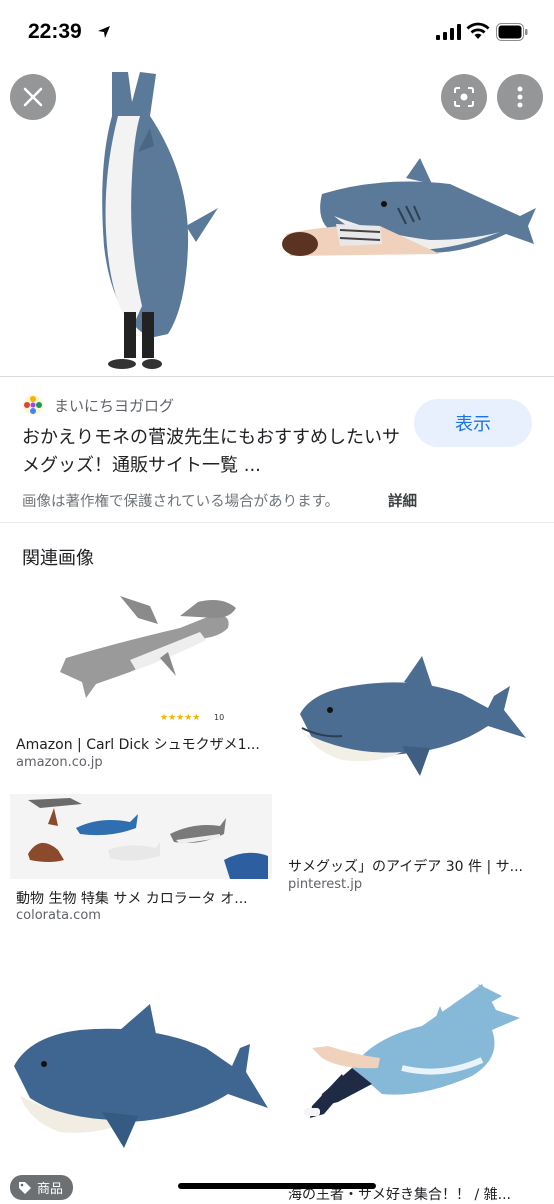  I want to click on related-image-card: サメグッズ」のアイデア 30 件 | サ... pinterest.jp, so click(413, 743).